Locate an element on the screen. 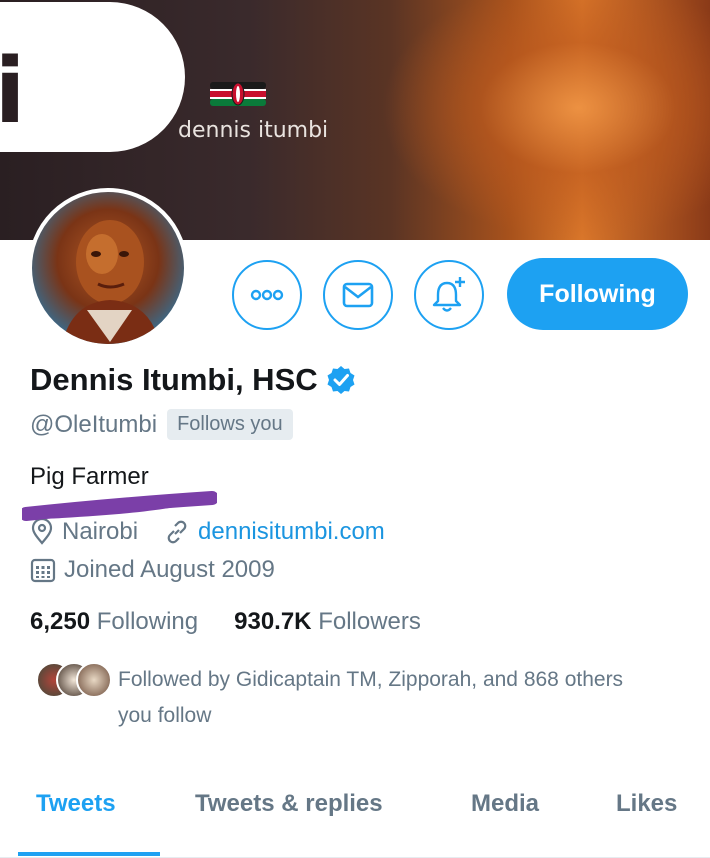  user-handle: @OleItumbi is located at coordinates (94, 424).